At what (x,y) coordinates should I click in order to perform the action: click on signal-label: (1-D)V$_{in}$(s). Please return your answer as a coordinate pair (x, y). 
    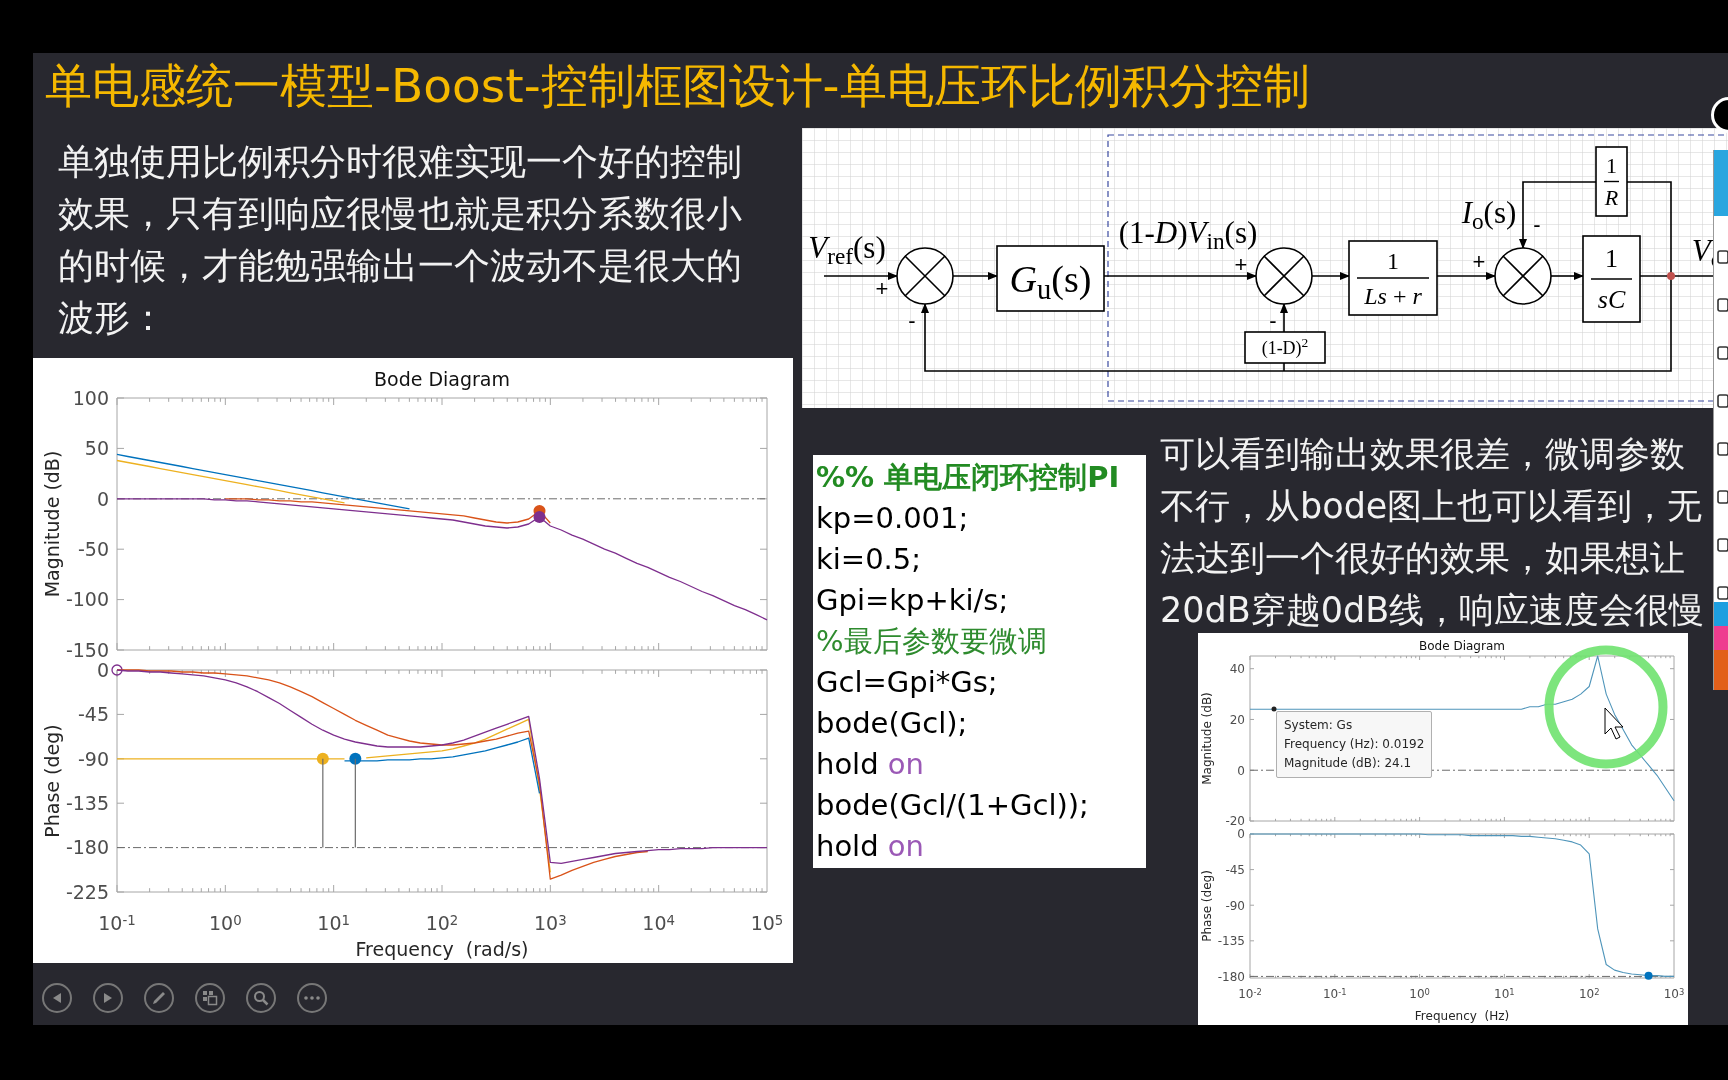
    Looking at the image, I should click on (1188, 232).